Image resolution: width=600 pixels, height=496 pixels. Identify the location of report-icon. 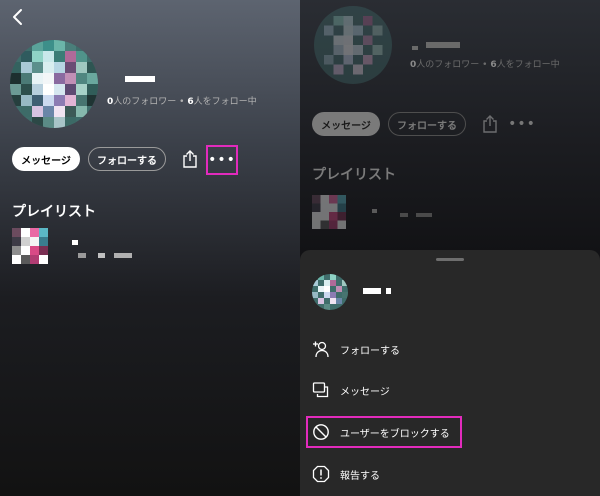
(321, 474).